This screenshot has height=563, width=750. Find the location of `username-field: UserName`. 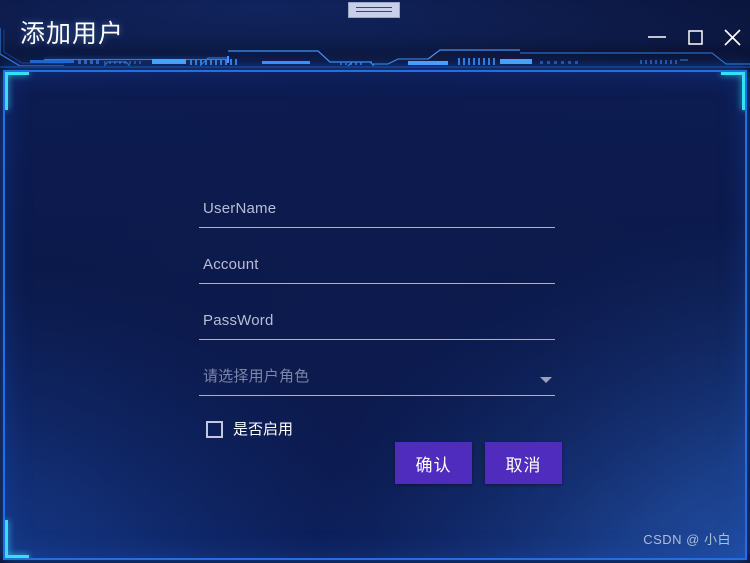

username-field: UserName is located at coordinates (377, 200).